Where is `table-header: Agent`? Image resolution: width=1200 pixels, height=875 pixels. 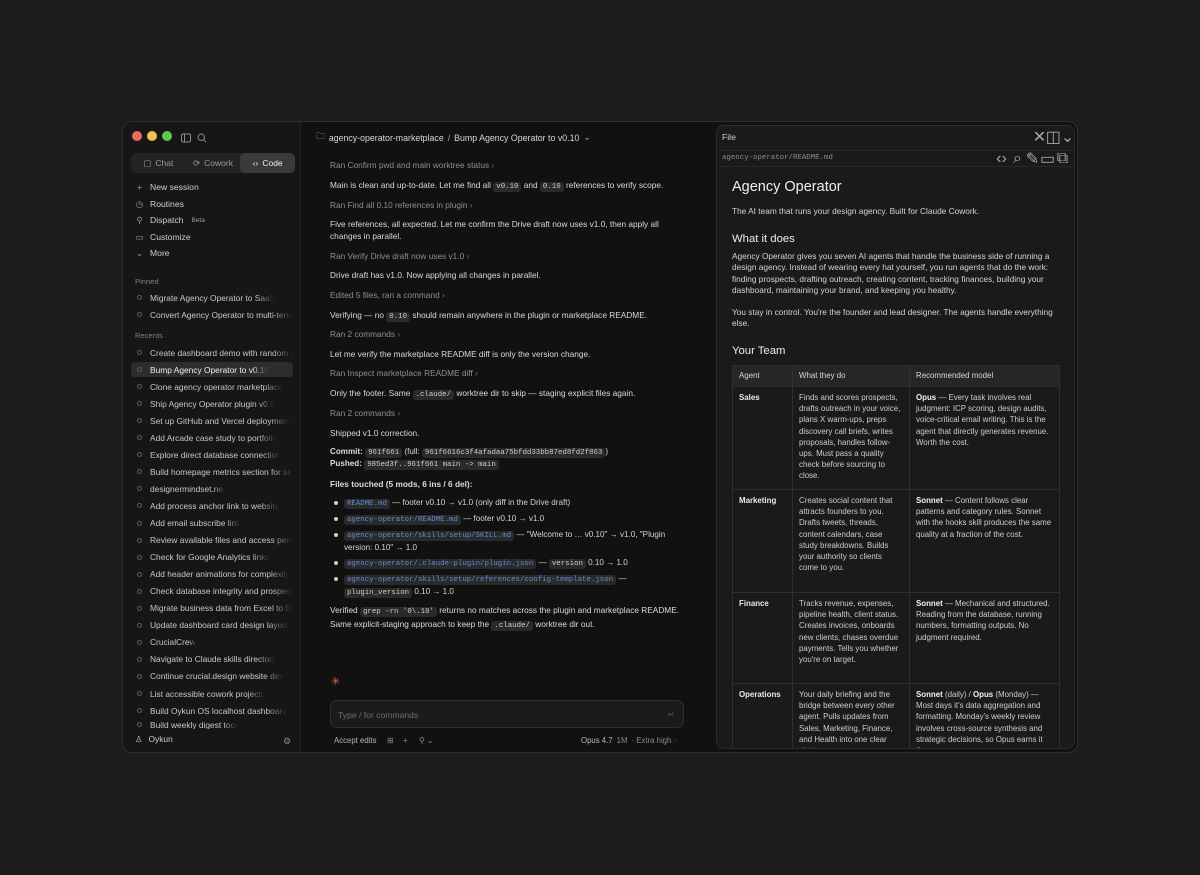 table-header: Agent is located at coordinates (762, 376).